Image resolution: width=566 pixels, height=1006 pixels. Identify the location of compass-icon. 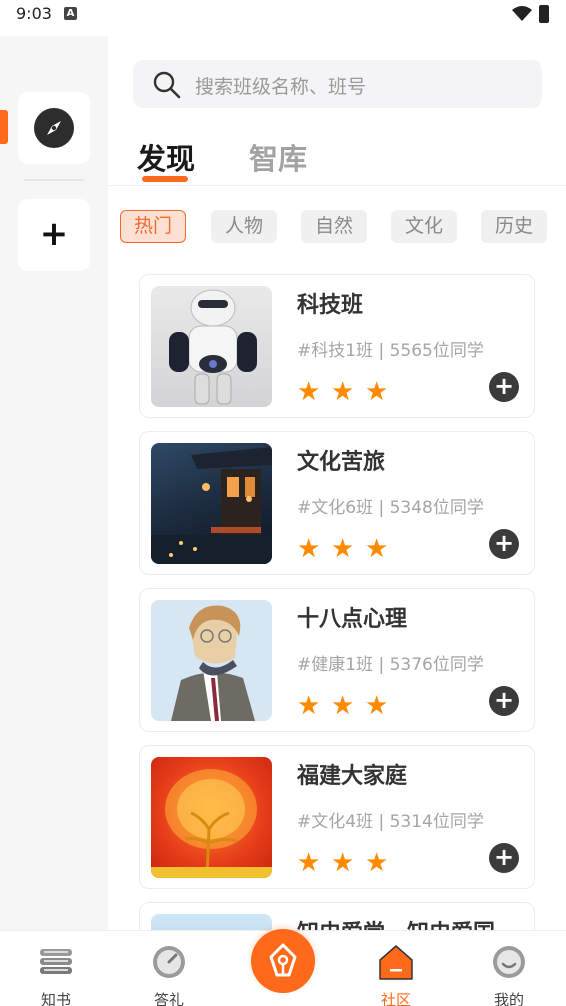
(54, 128).